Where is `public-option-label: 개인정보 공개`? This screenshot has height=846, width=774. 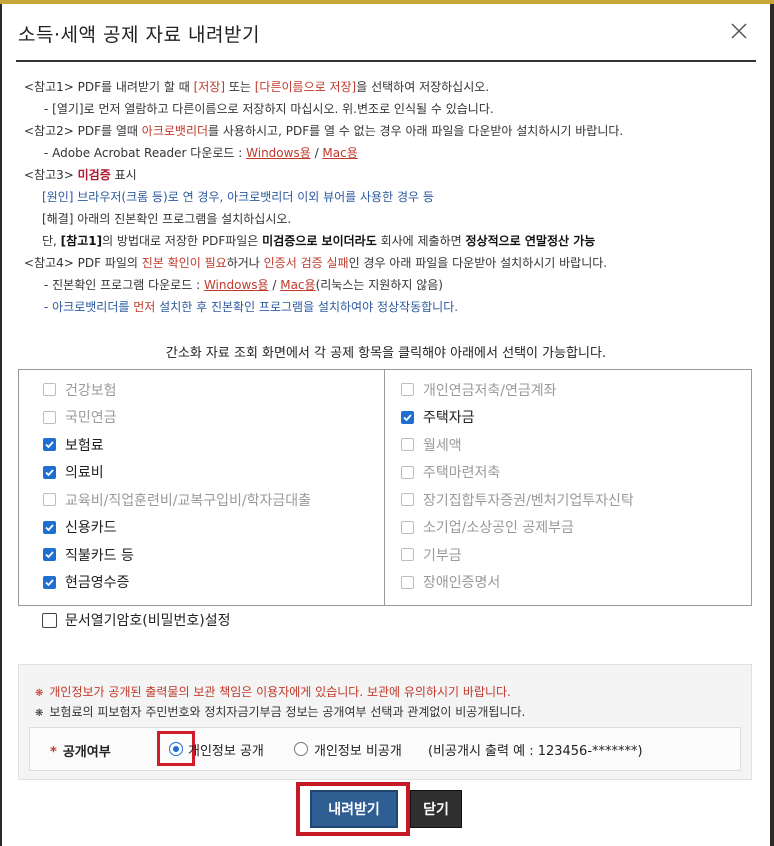
public-option-label: 개인정보 공개 is located at coordinates (226, 749).